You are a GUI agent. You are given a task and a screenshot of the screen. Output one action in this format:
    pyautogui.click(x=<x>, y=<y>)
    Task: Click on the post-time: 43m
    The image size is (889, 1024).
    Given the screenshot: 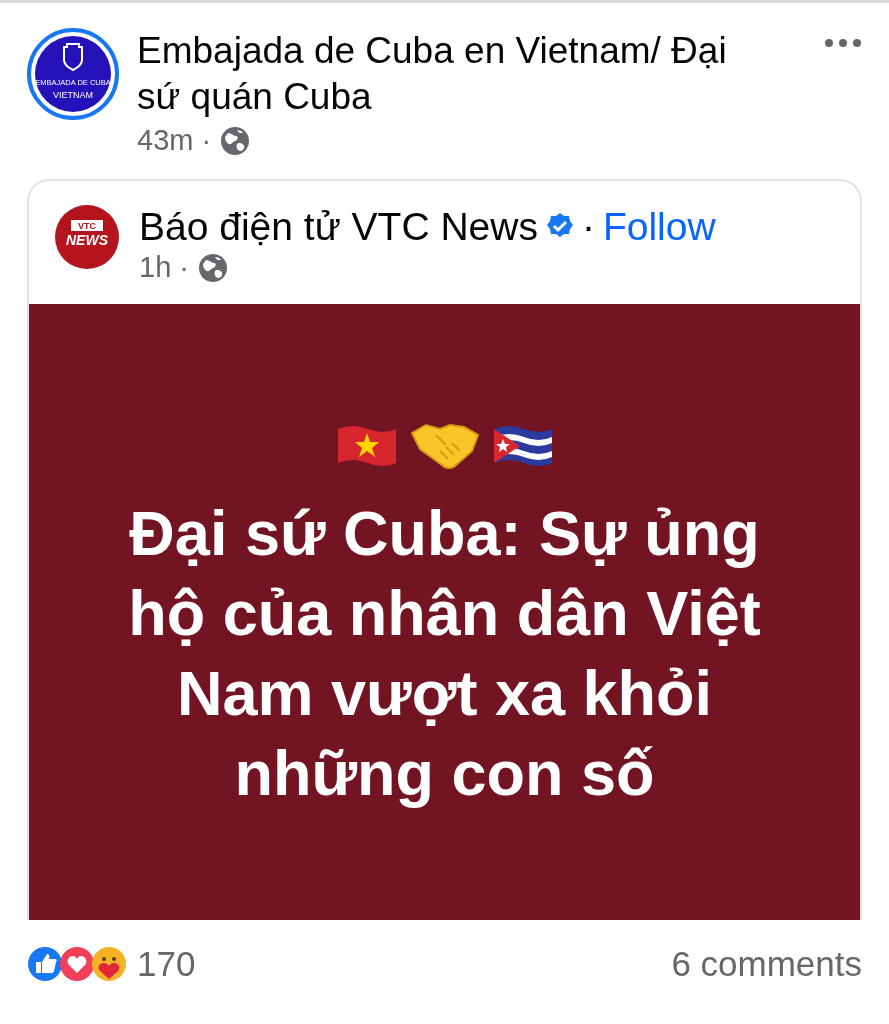 What is the action you would take?
    pyautogui.click(x=165, y=140)
    